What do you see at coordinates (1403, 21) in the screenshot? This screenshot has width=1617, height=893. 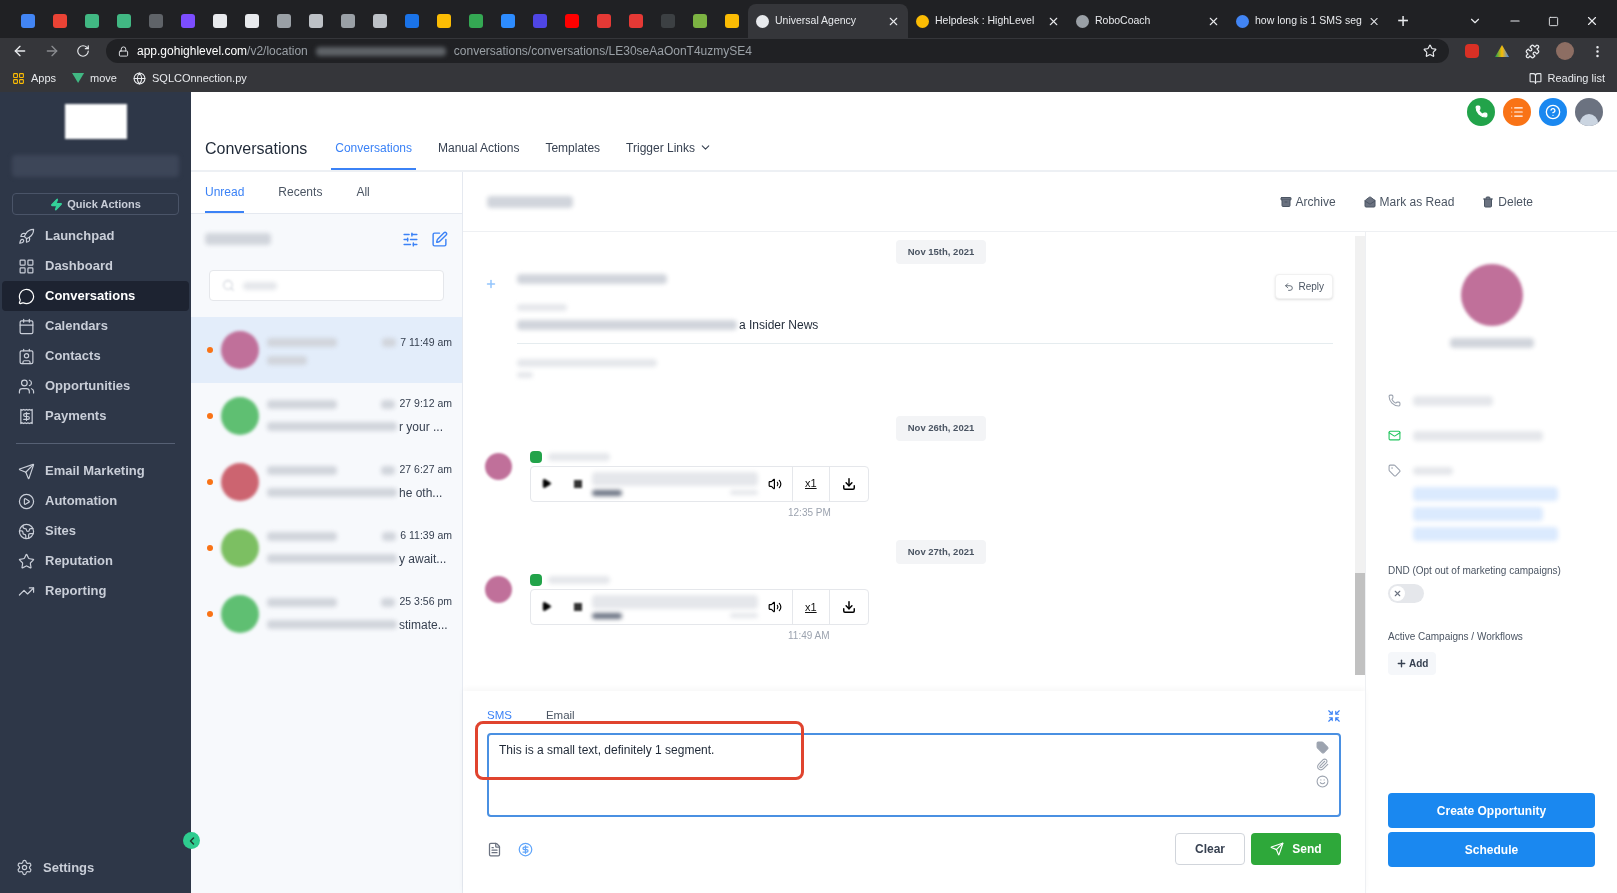 I see `new-tab-button: +` at bounding box center [1403, 21].